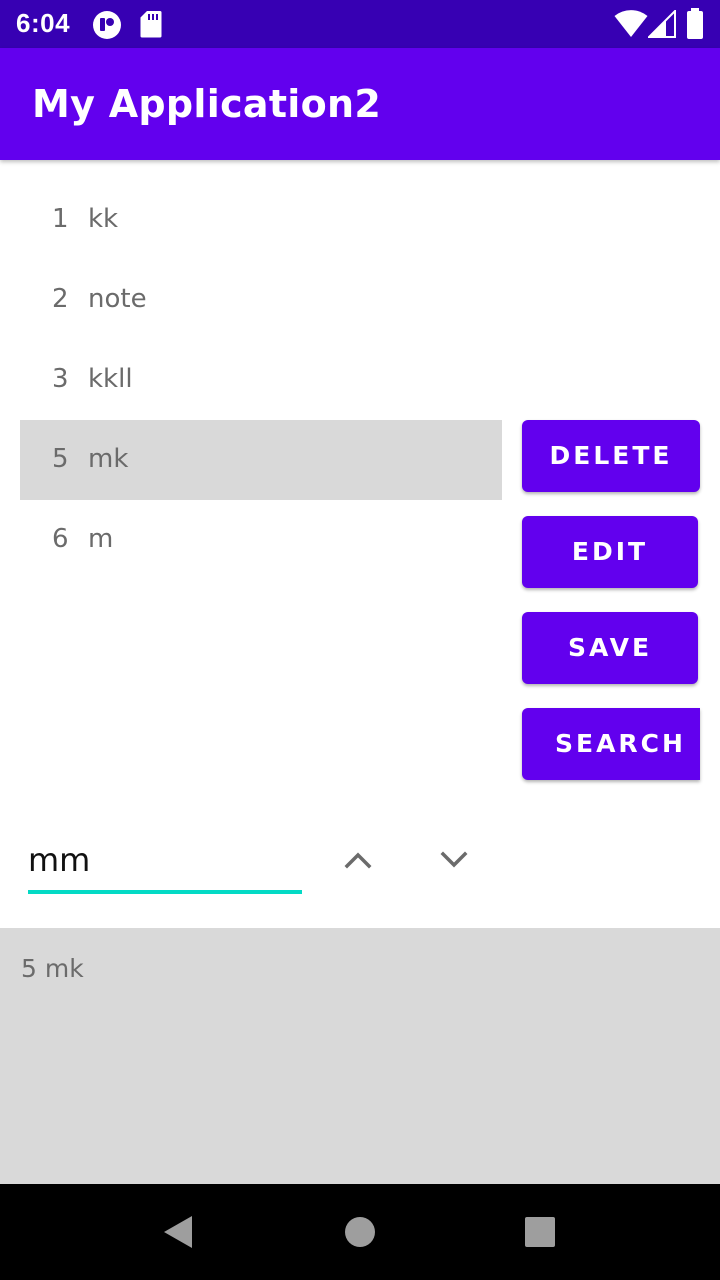  What do you see at coordinates (60, 539) in the screenshot?
I see `note-id: 6` at bounding box center [60, 539].